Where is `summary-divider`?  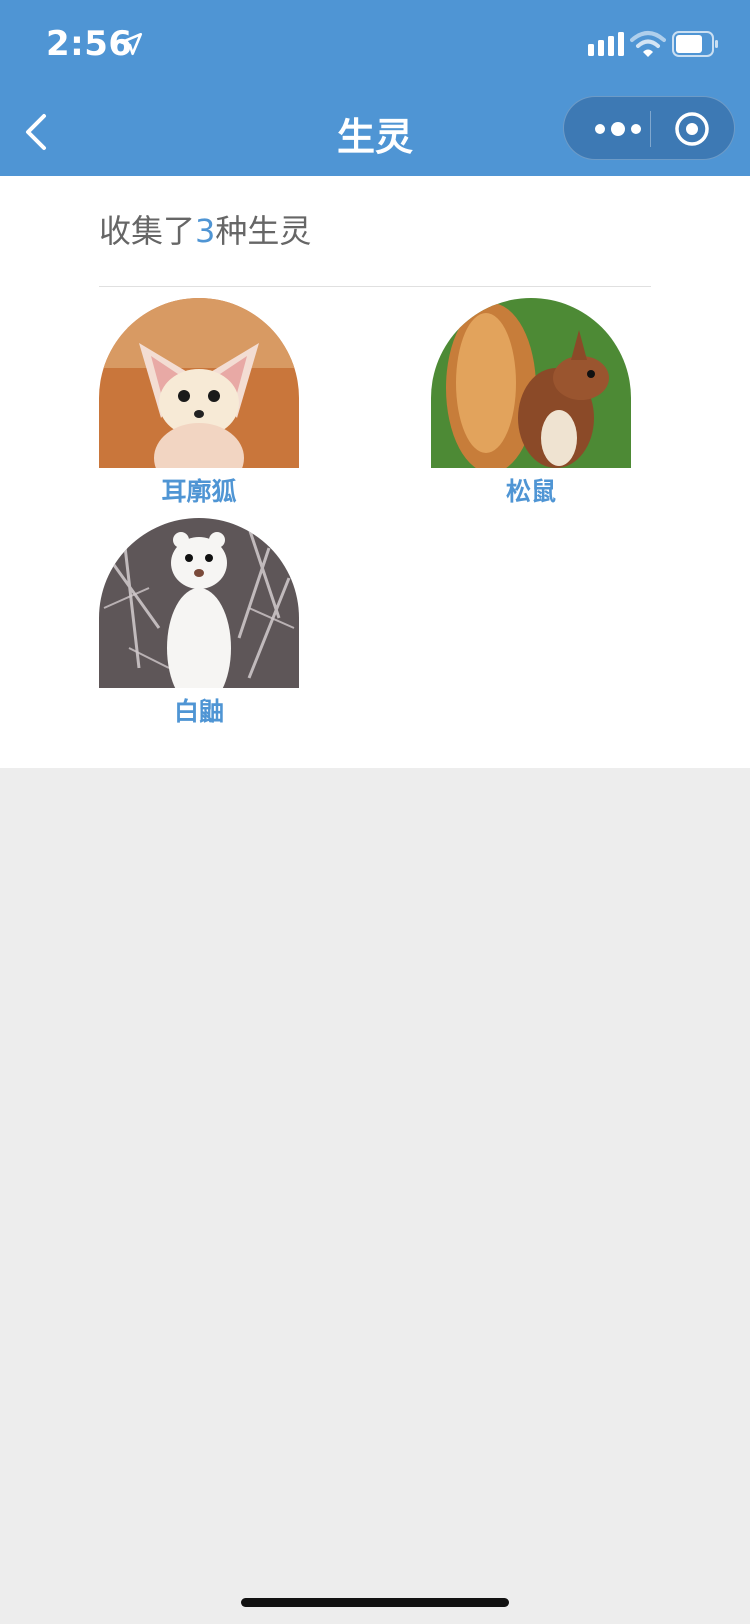
summary-divider is located at coordinates (375, 286).